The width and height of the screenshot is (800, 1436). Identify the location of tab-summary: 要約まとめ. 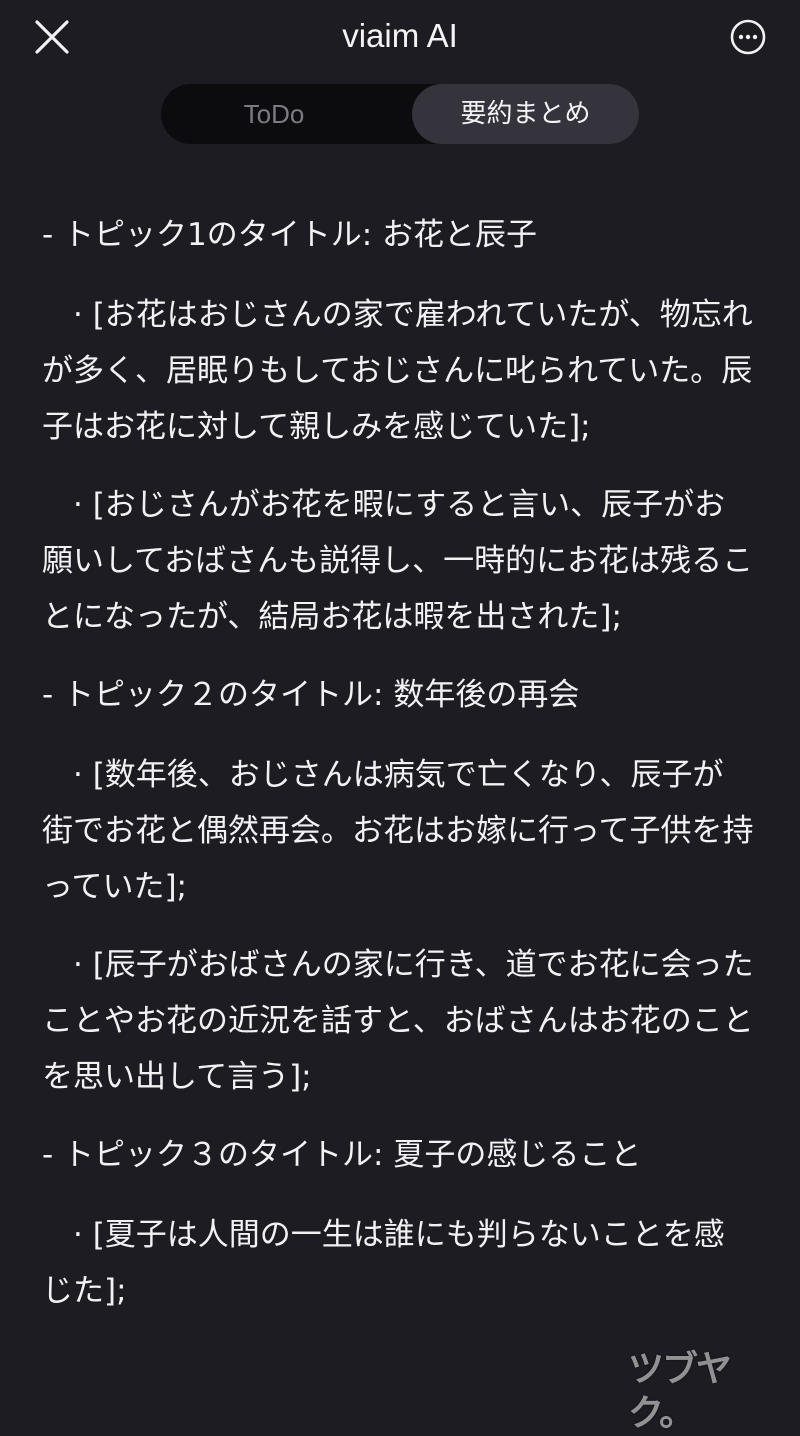
(525, 114).